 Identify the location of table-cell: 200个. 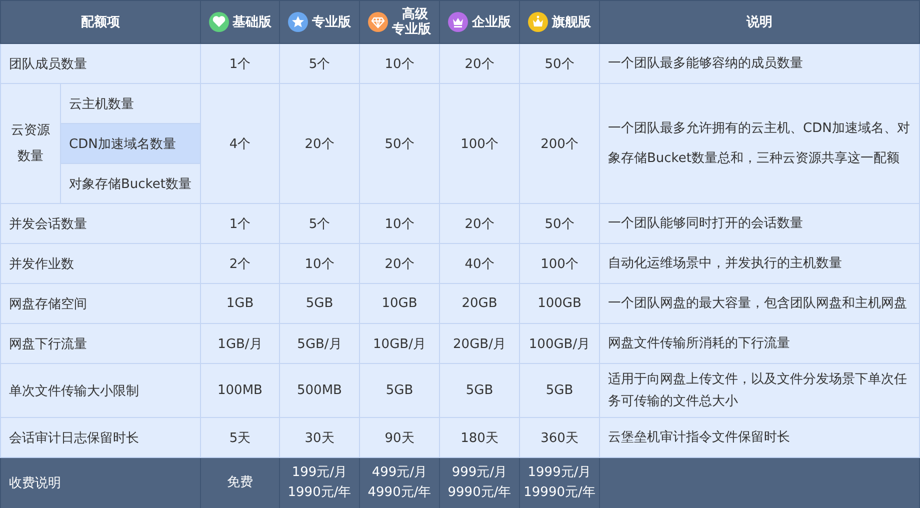
(560, 144).